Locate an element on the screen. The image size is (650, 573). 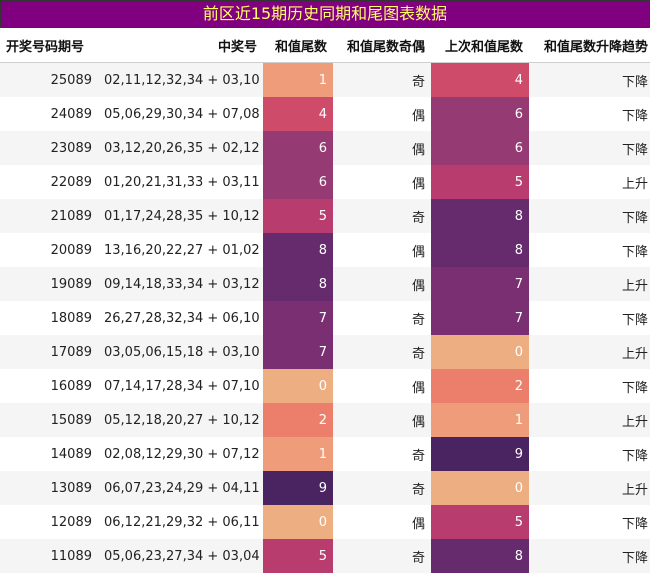
table-row: 20089 13,16,20,22,27 + 01,02 8 偶 8 下降 is located at coordinates (325, 250).